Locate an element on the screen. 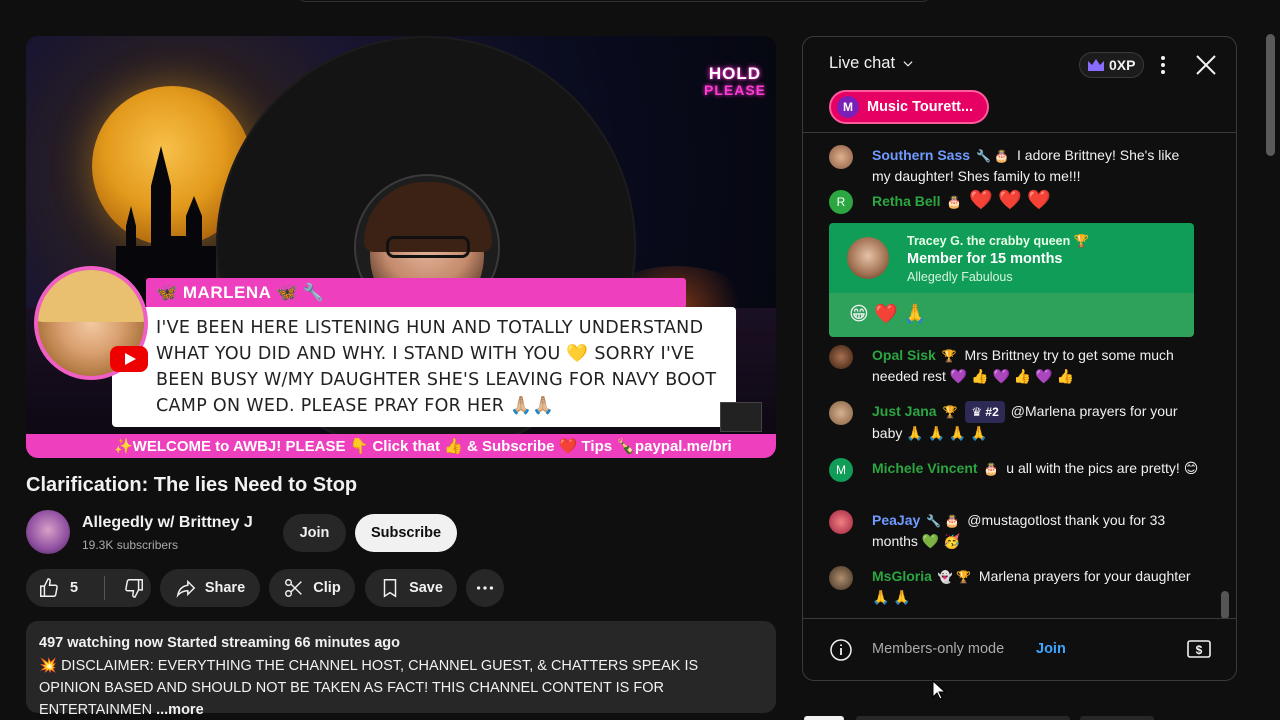 The width and height of the screenshot is (1280, 720). hold-line-1: HOLD is located at coordinates (735, 73).